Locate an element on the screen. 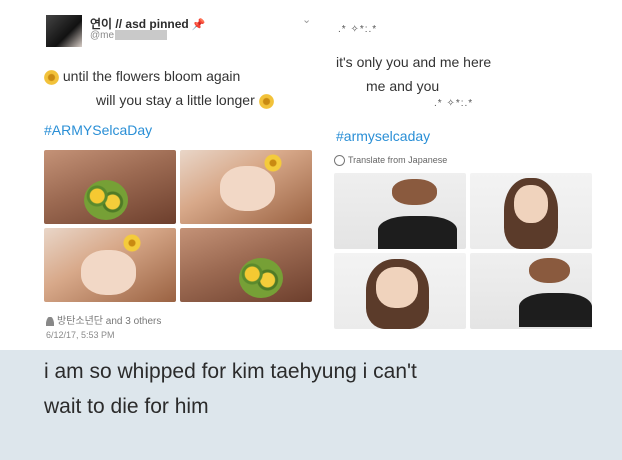 The width and height of the screenshot is (622, 460). globe-icon is located at coordinates (339, 161).